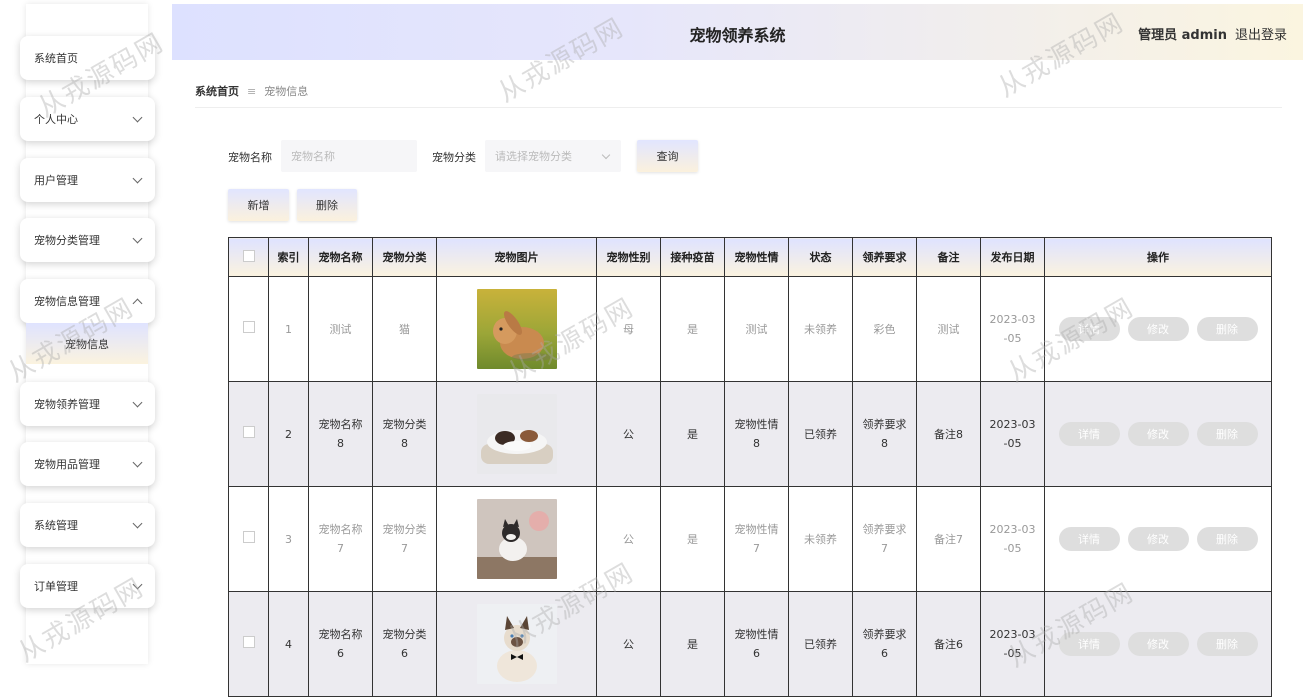  Describe the element at coordinates (404, 644) in the screenshot. I see `cell-cat: 宠物分类 6` at that location.